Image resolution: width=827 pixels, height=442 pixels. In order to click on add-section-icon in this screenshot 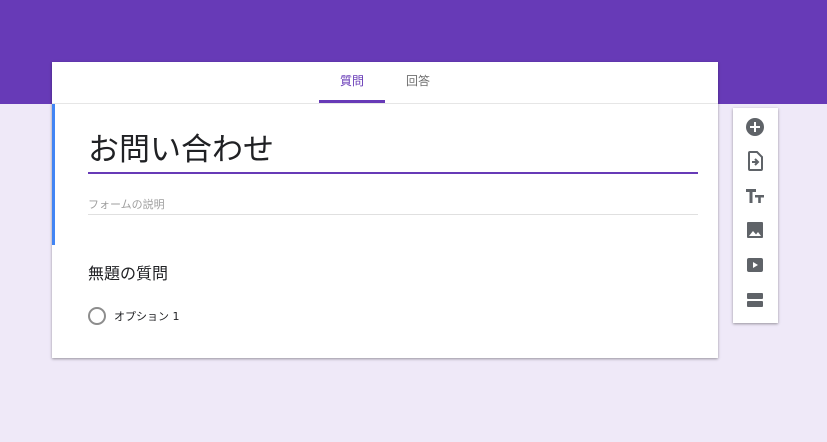, I will do `click(755, 300)`.